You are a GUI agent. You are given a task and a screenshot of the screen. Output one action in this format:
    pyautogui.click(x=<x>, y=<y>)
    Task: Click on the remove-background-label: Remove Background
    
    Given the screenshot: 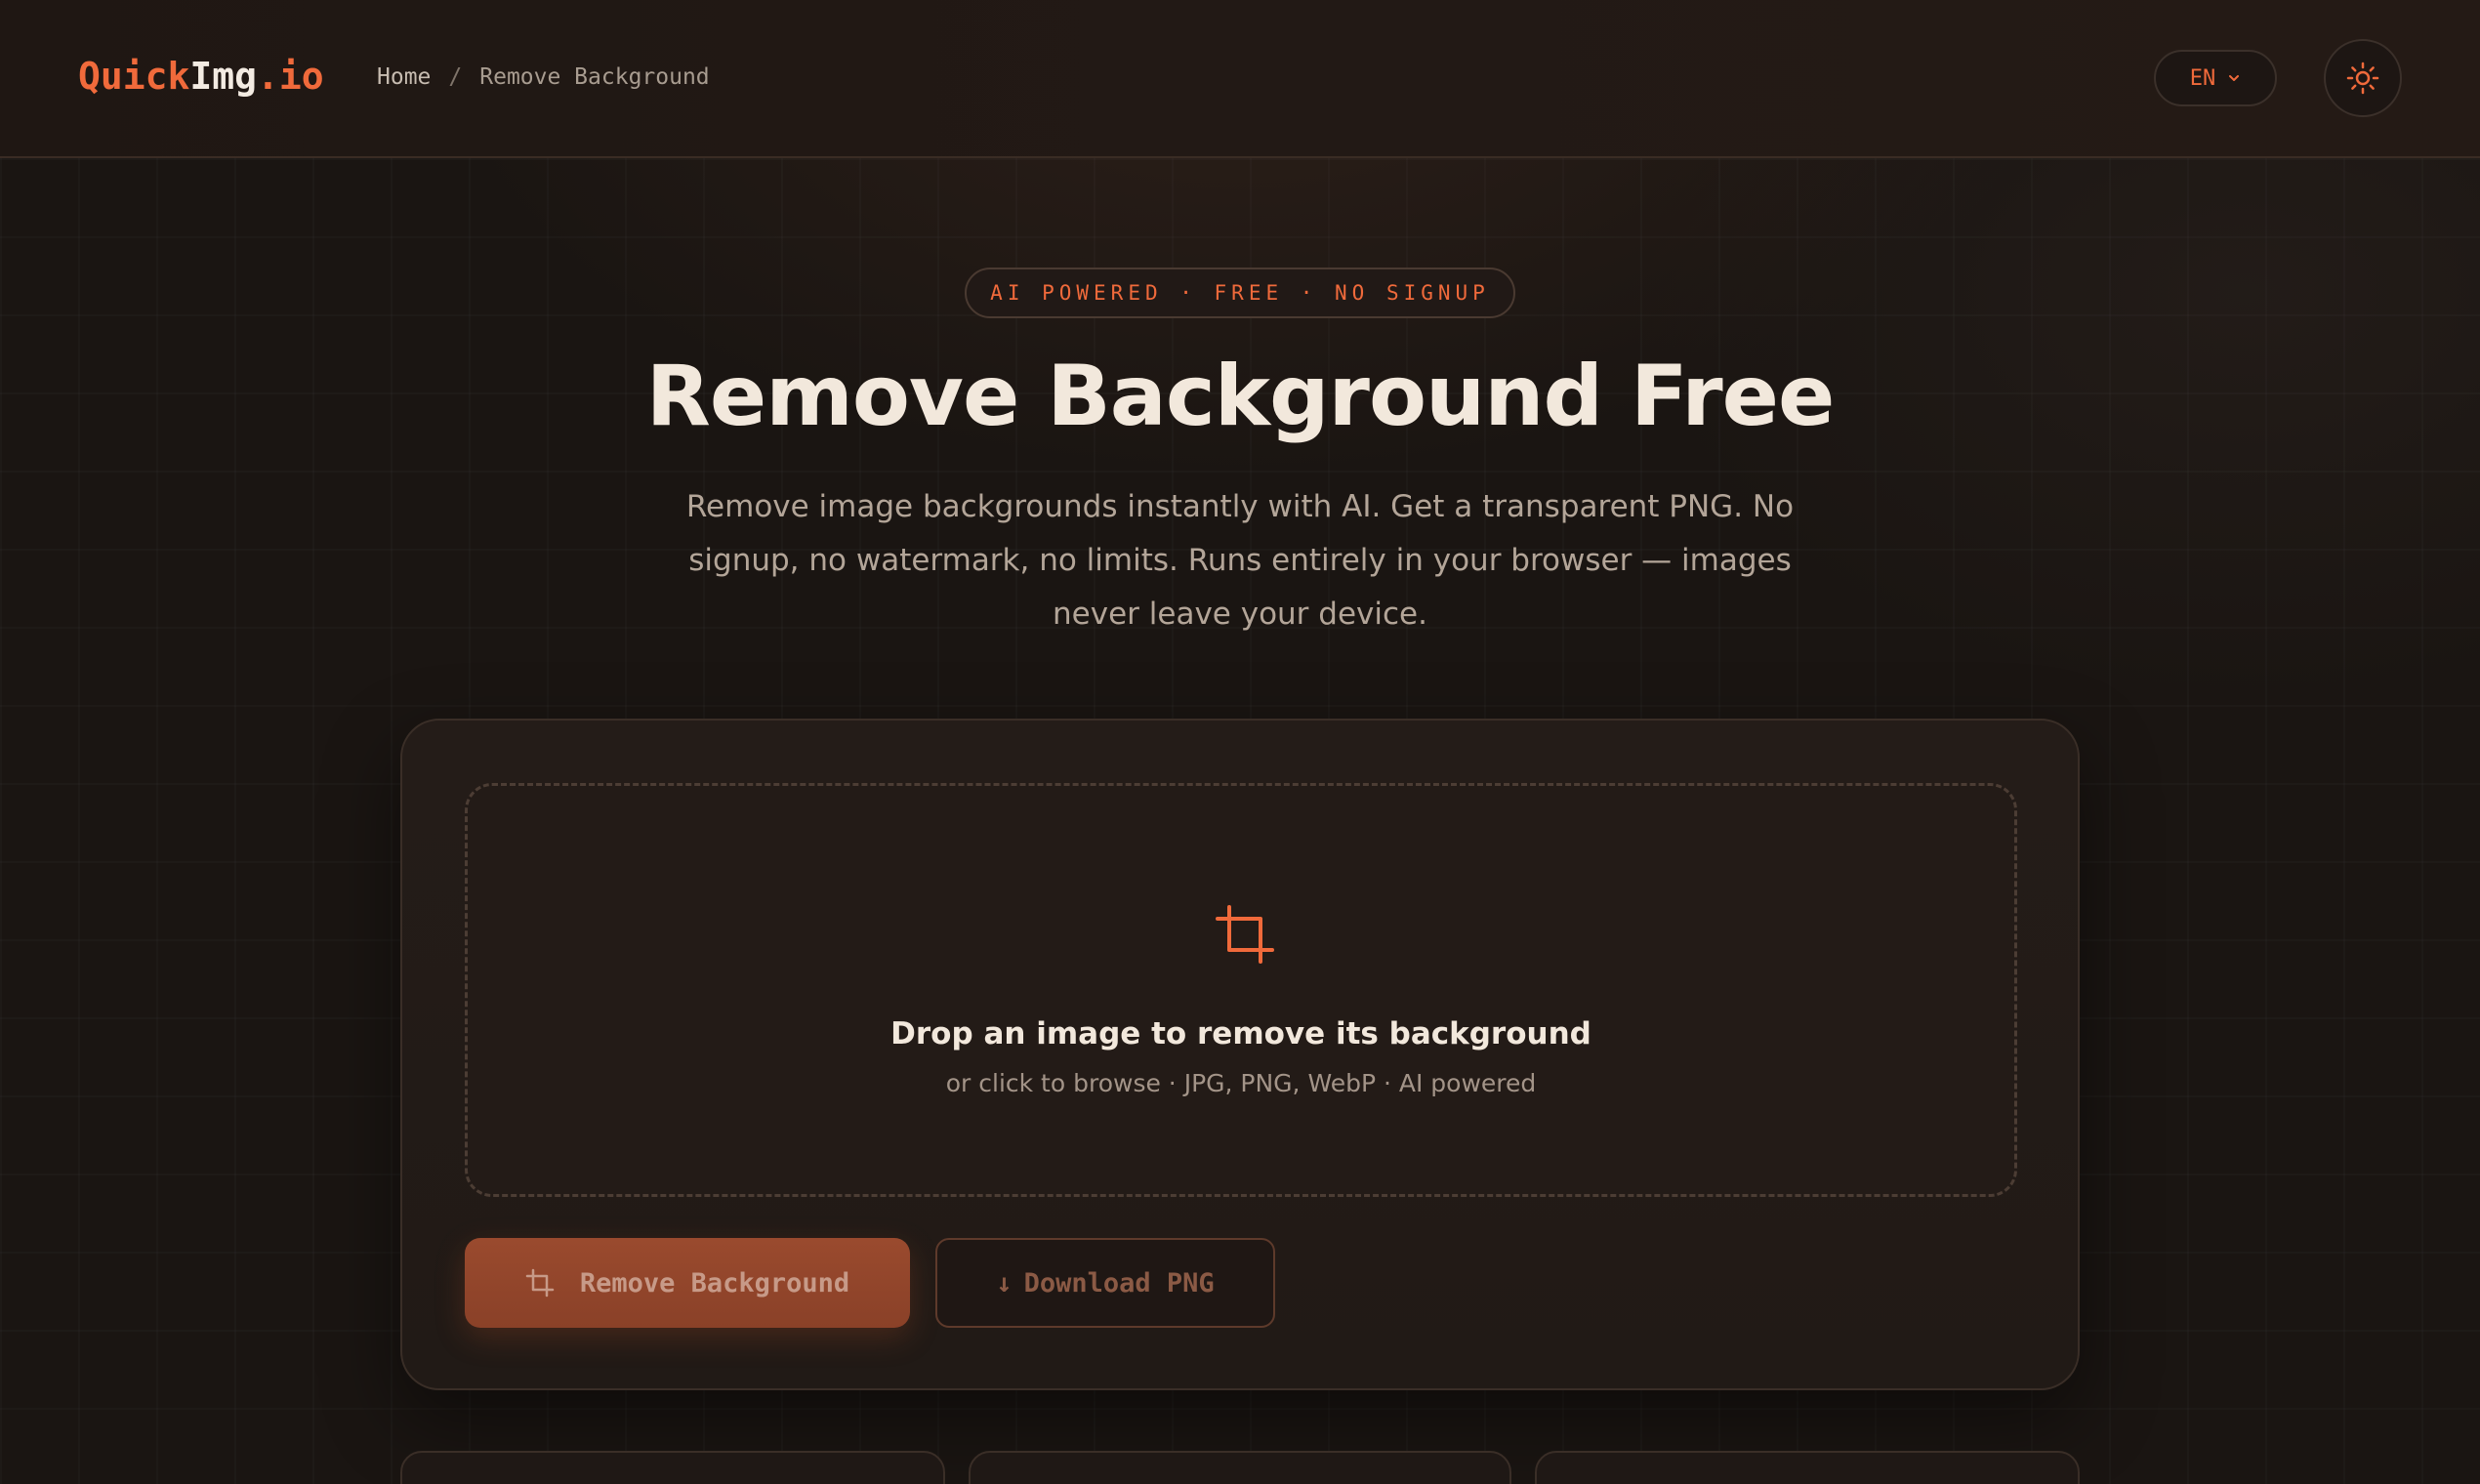 What is the action you would take?
    pyautogui.click(x=714, y=1282)
    